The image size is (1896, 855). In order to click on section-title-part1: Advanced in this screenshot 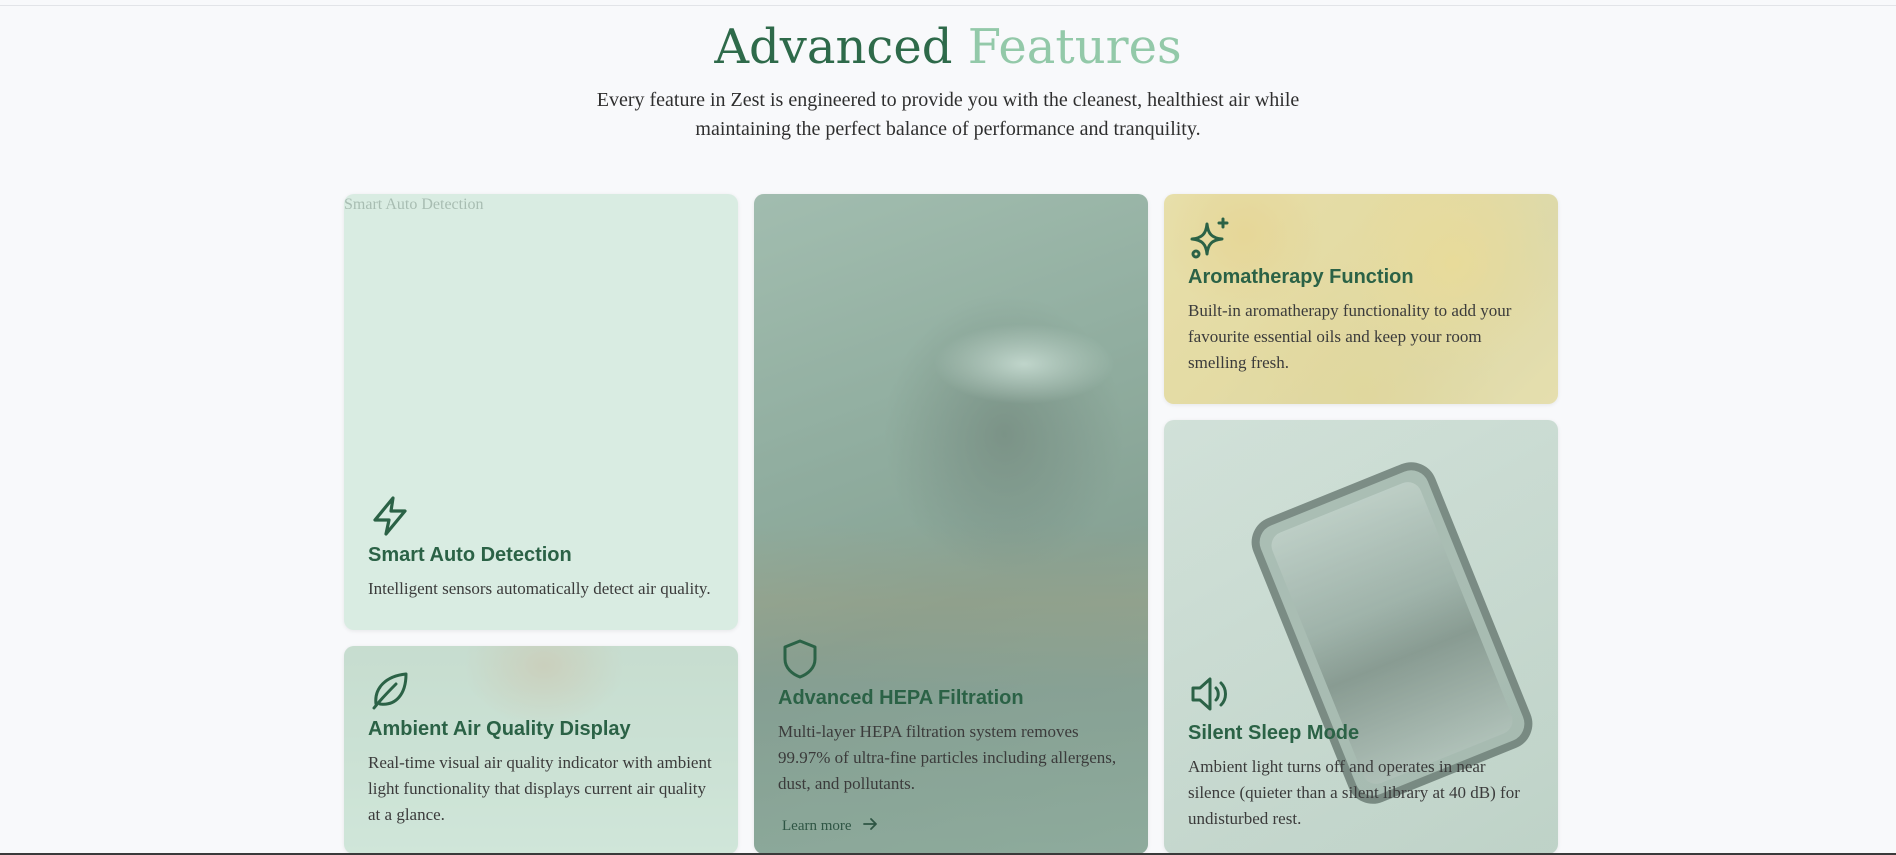, I will do `click(833, 47)`.